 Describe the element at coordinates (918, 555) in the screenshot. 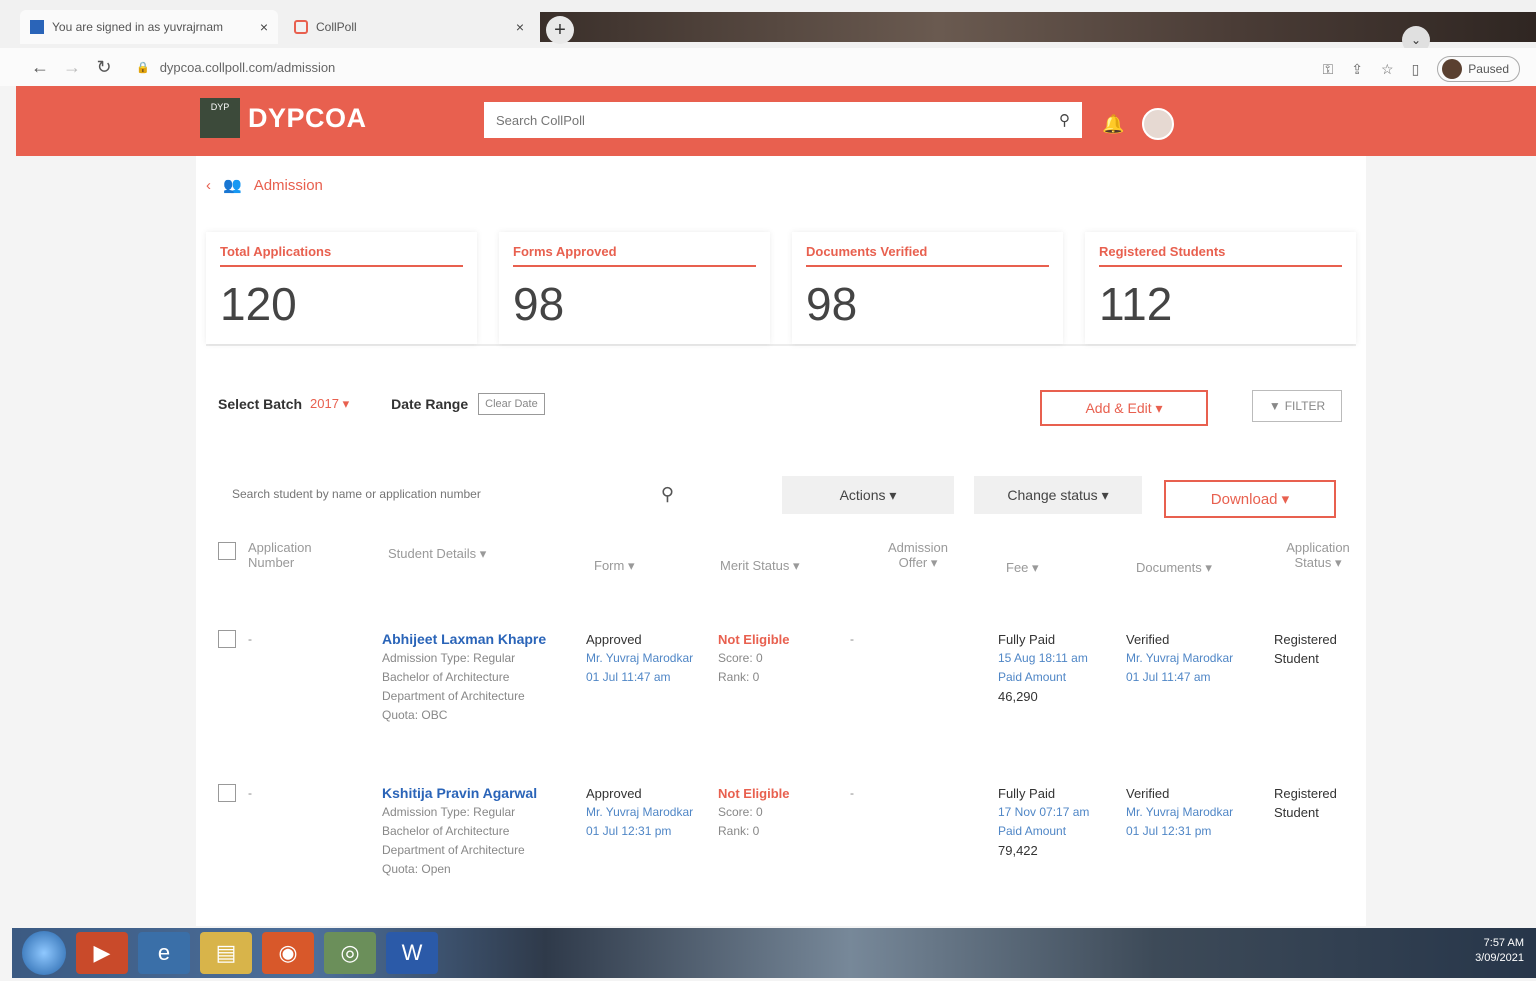

I see `col-admission-offer: Admission Offer ▾` at that location.